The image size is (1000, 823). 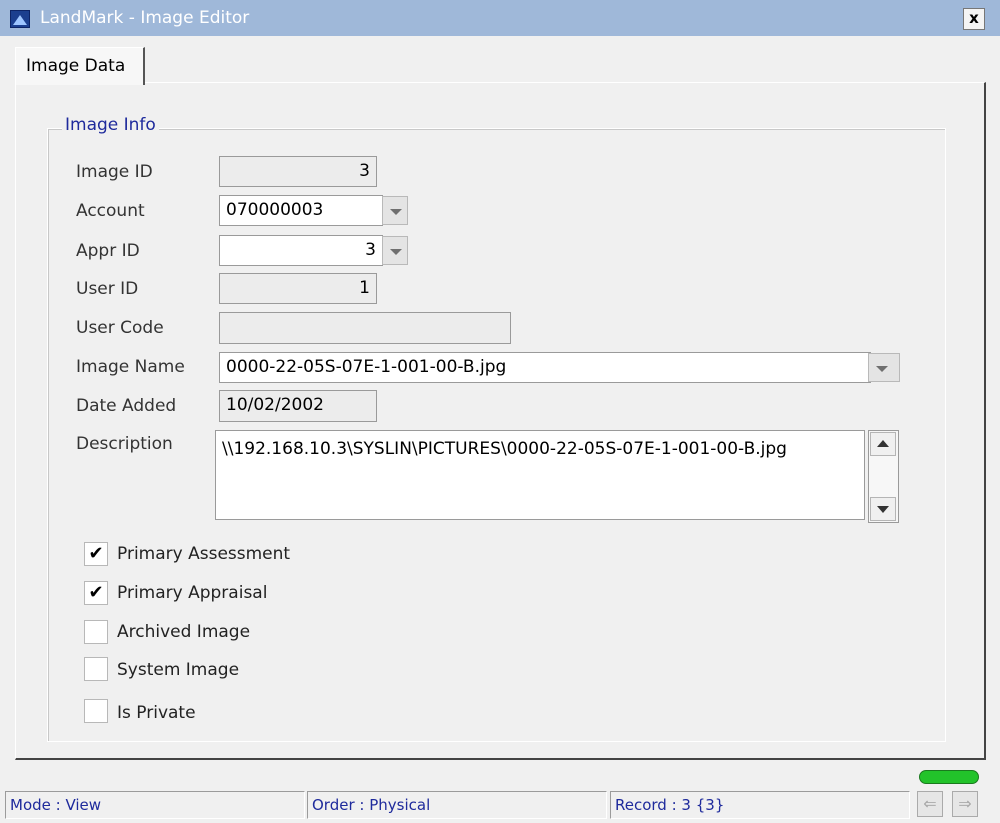 What do you see at coordinates (301, 250) in the screenshot?
I see `appr-id-field: 3` at bounding box center [301, 250].